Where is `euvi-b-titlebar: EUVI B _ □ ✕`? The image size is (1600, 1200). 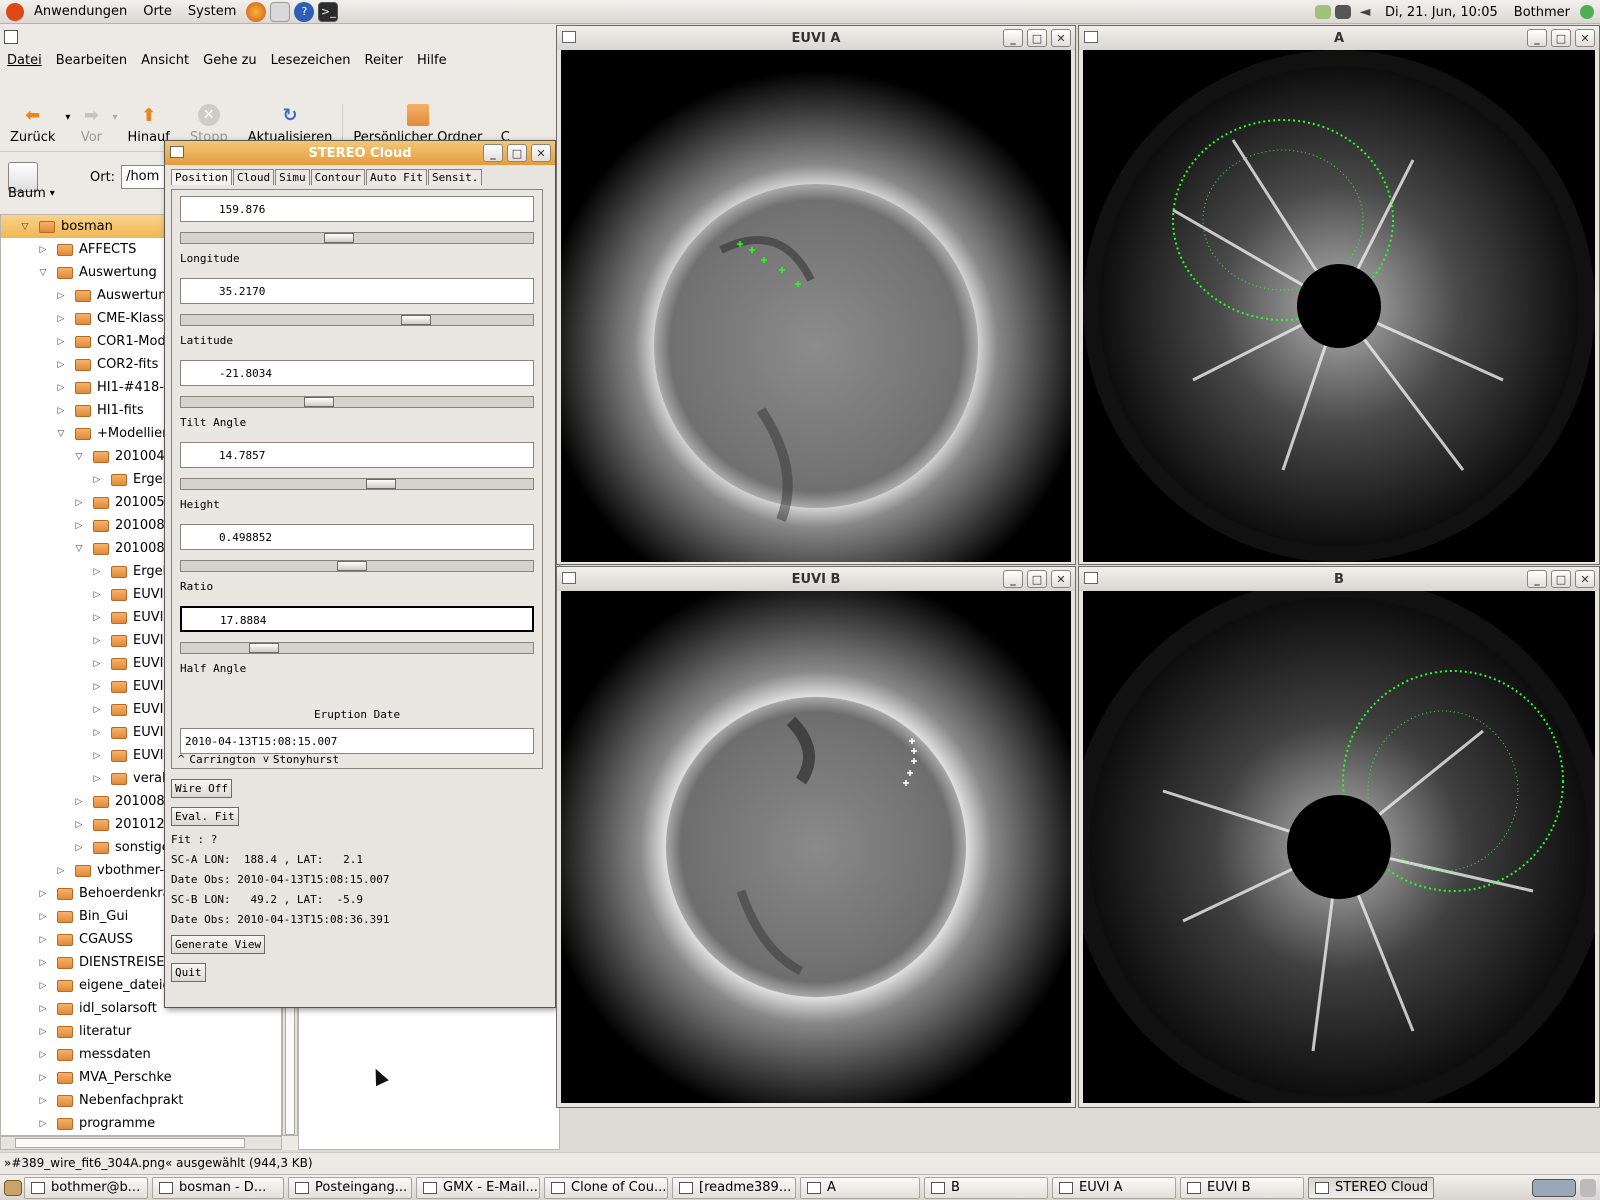 euvi-b-titlebar: EUVI B _ □ ✕ is located at coordinates (816, 579).